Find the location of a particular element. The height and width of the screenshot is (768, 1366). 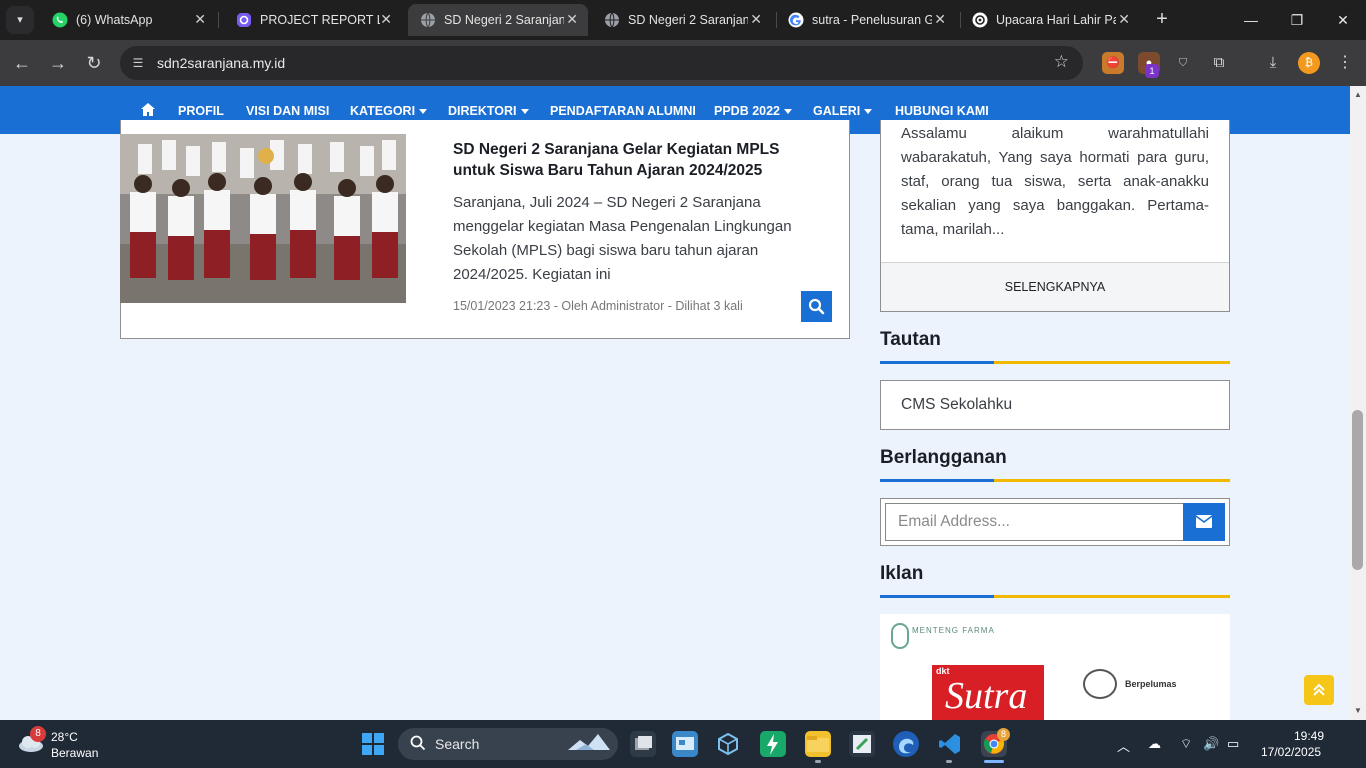

extension-shield-icon: ⛉ is located at coordinates (1183, 63).